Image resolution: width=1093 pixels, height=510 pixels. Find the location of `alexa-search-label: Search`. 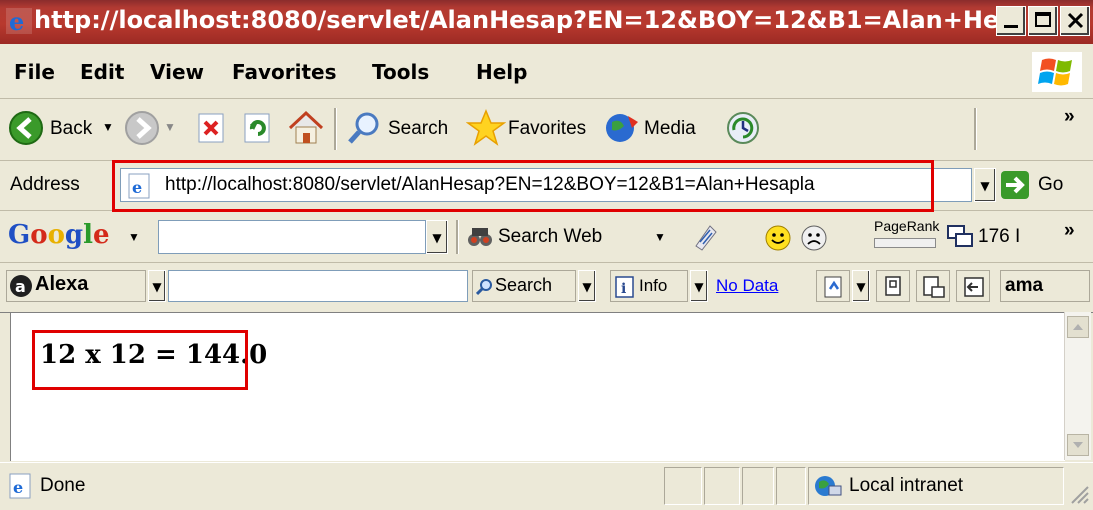

alexa-search-label: Search is located at coordinates (524, 285).